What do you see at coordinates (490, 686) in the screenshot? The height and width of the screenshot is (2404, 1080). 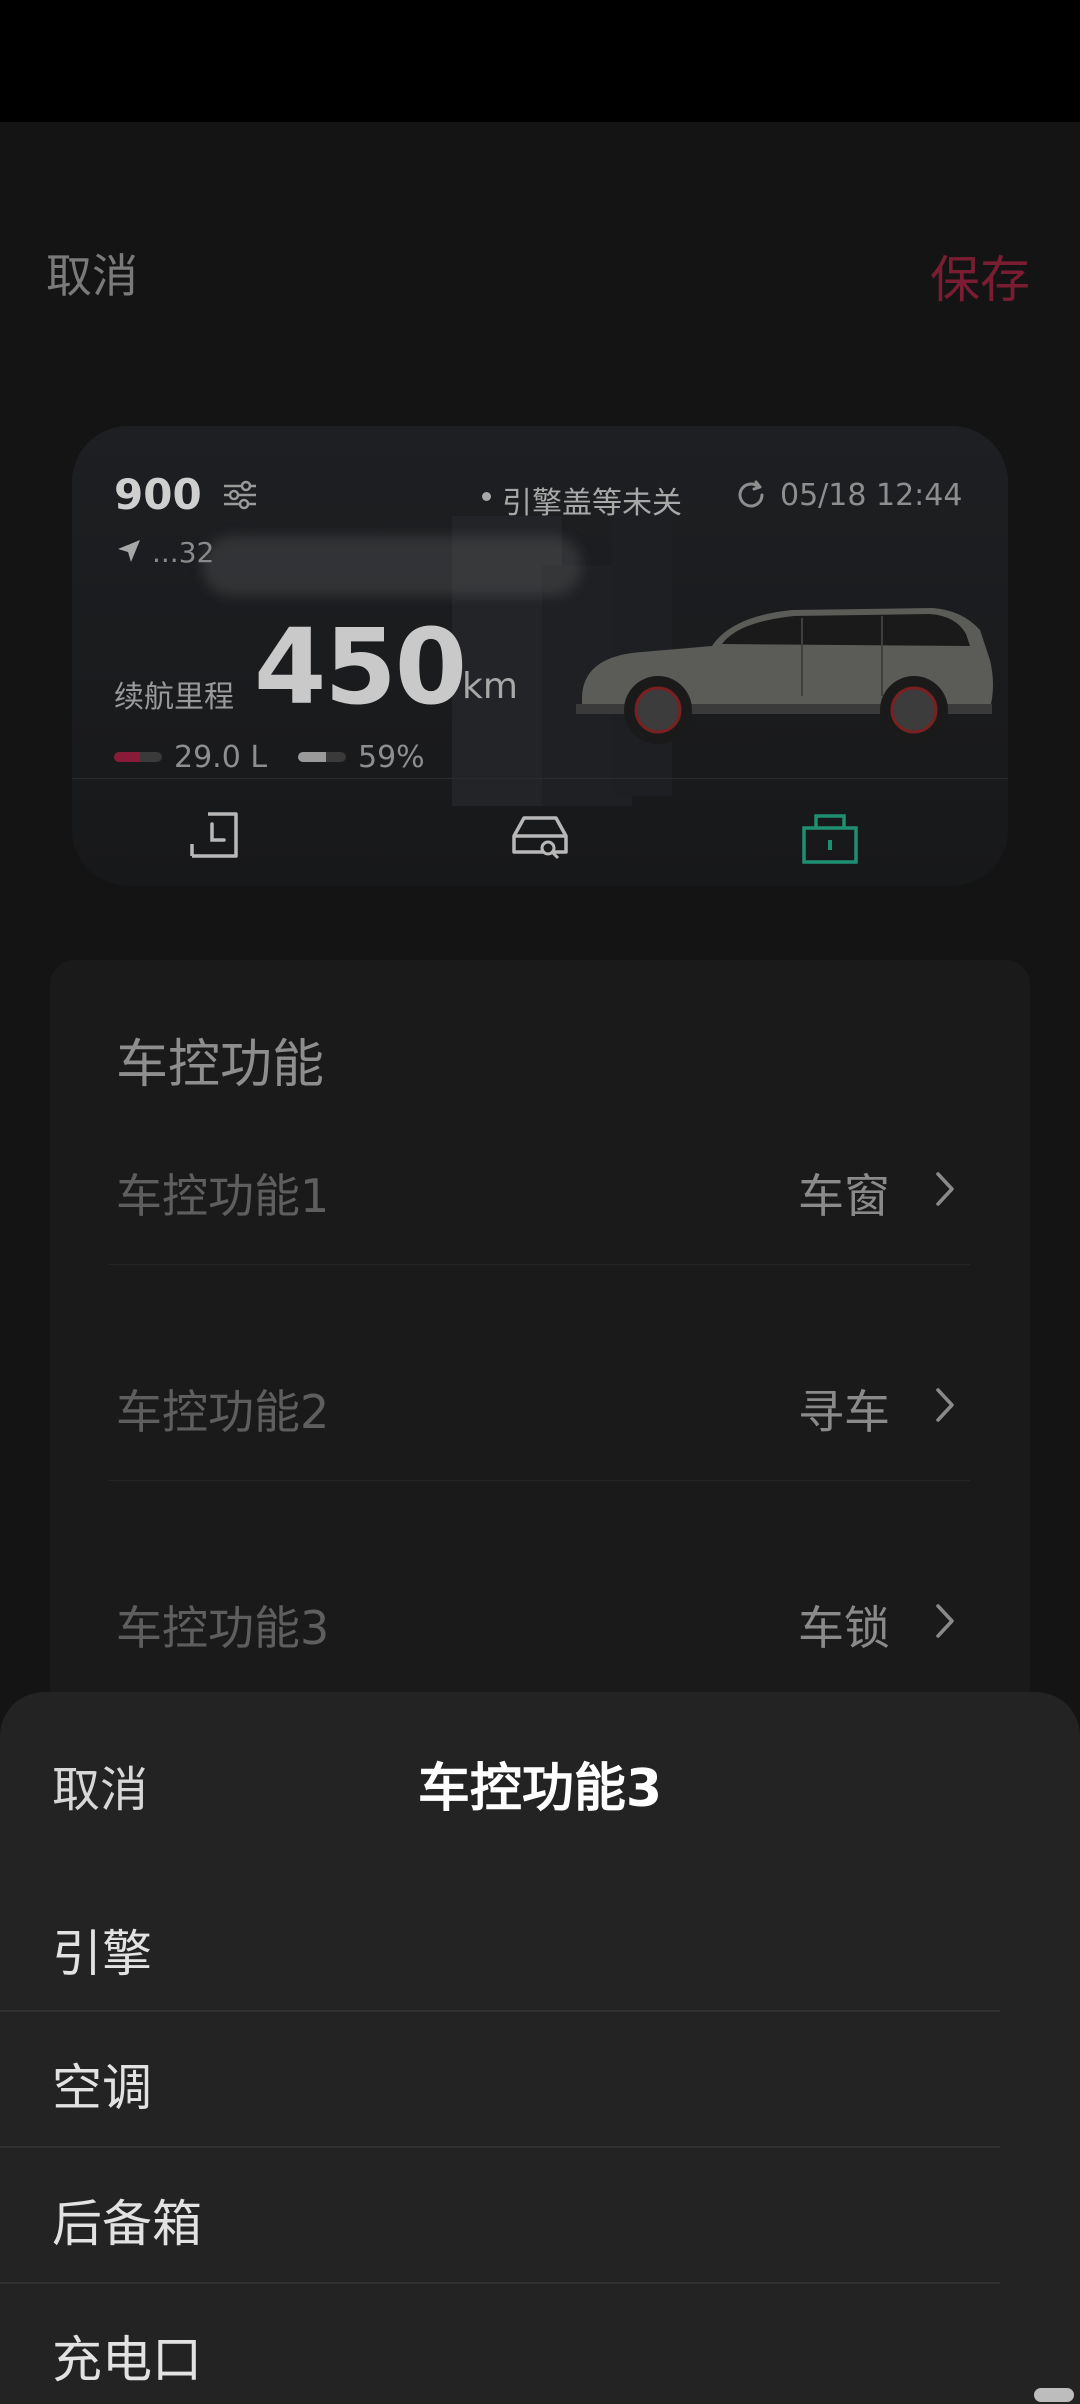 I see `range-unit: km` at bounding box center [490, 686].